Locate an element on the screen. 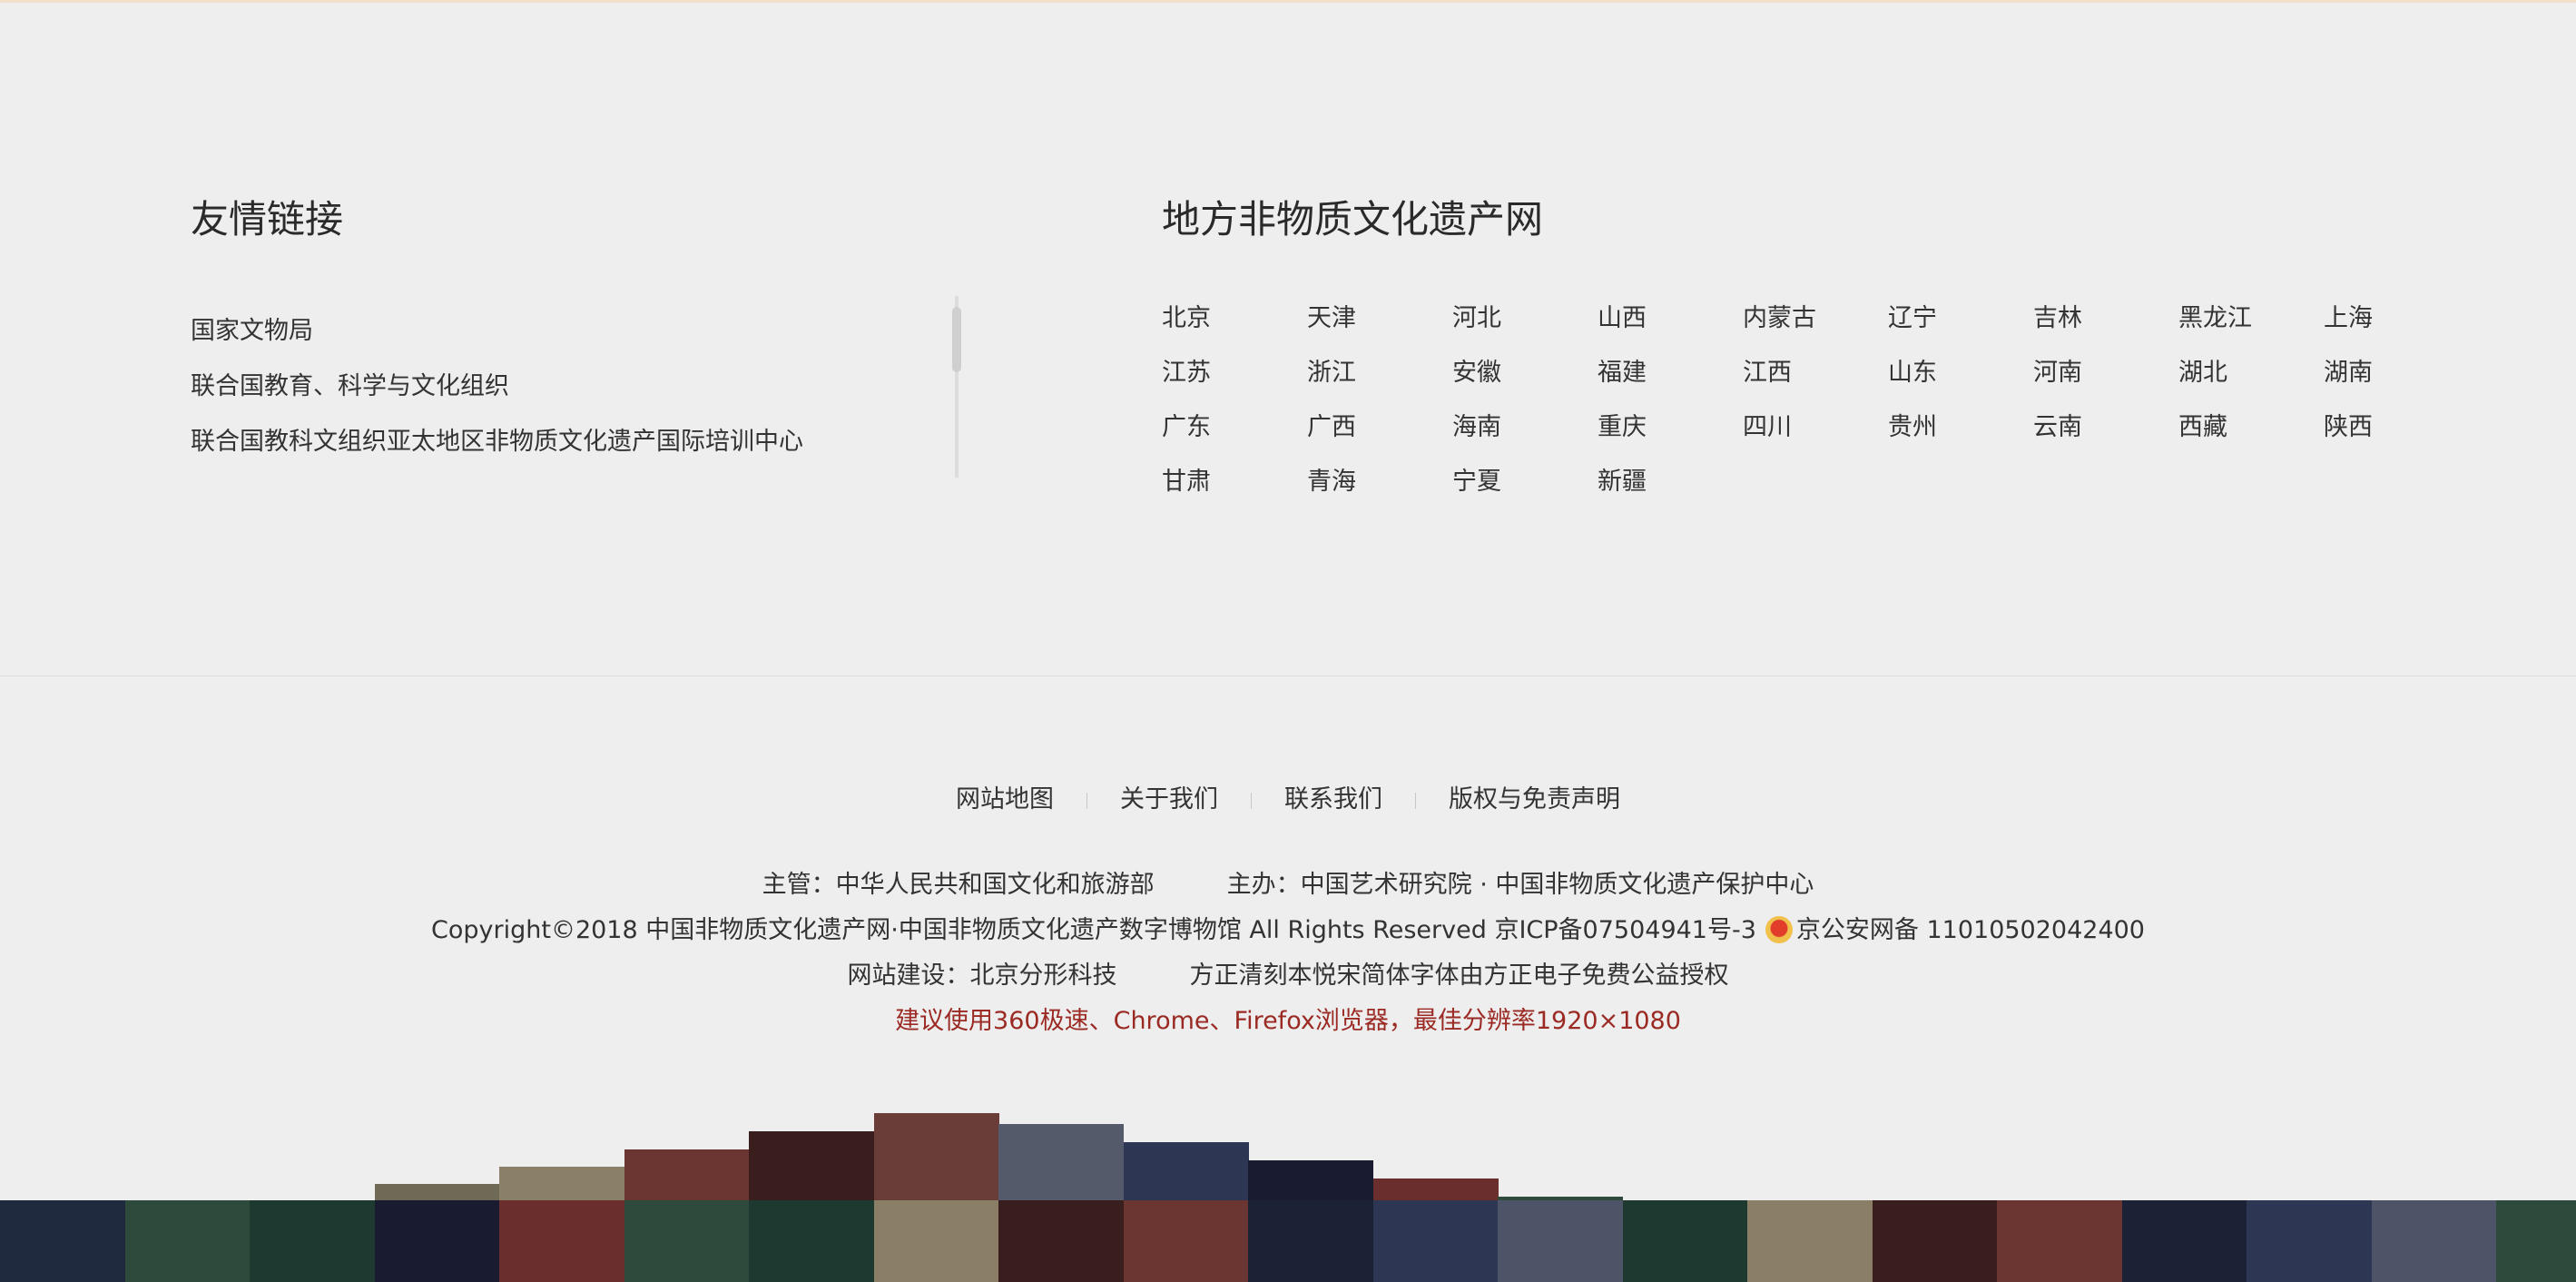 The width and height of the screenshot is (2576, 1282). province-link: 西藏 is located at coordinates (2202, 428).